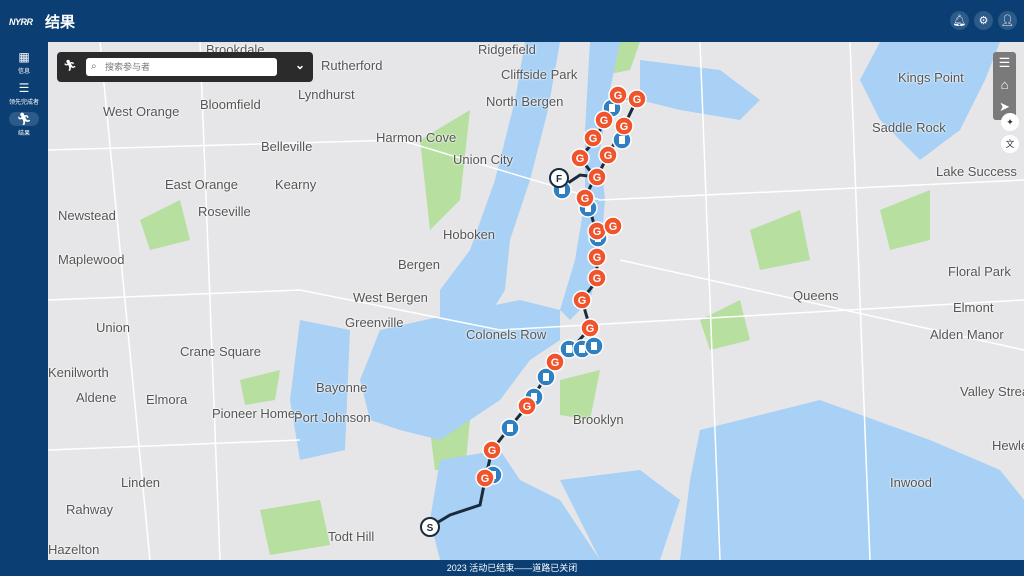  Describe the element at coordinates (559, 178) in the screenshot. I see `finish-marker: F` at that location.